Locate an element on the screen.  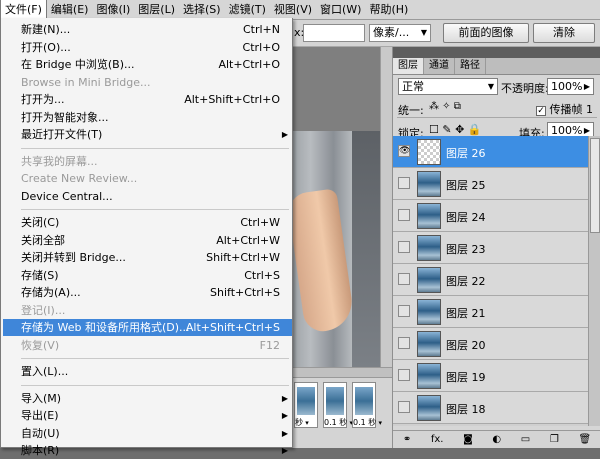
tab-layers: 图层 is located at coordinates (408, 66).